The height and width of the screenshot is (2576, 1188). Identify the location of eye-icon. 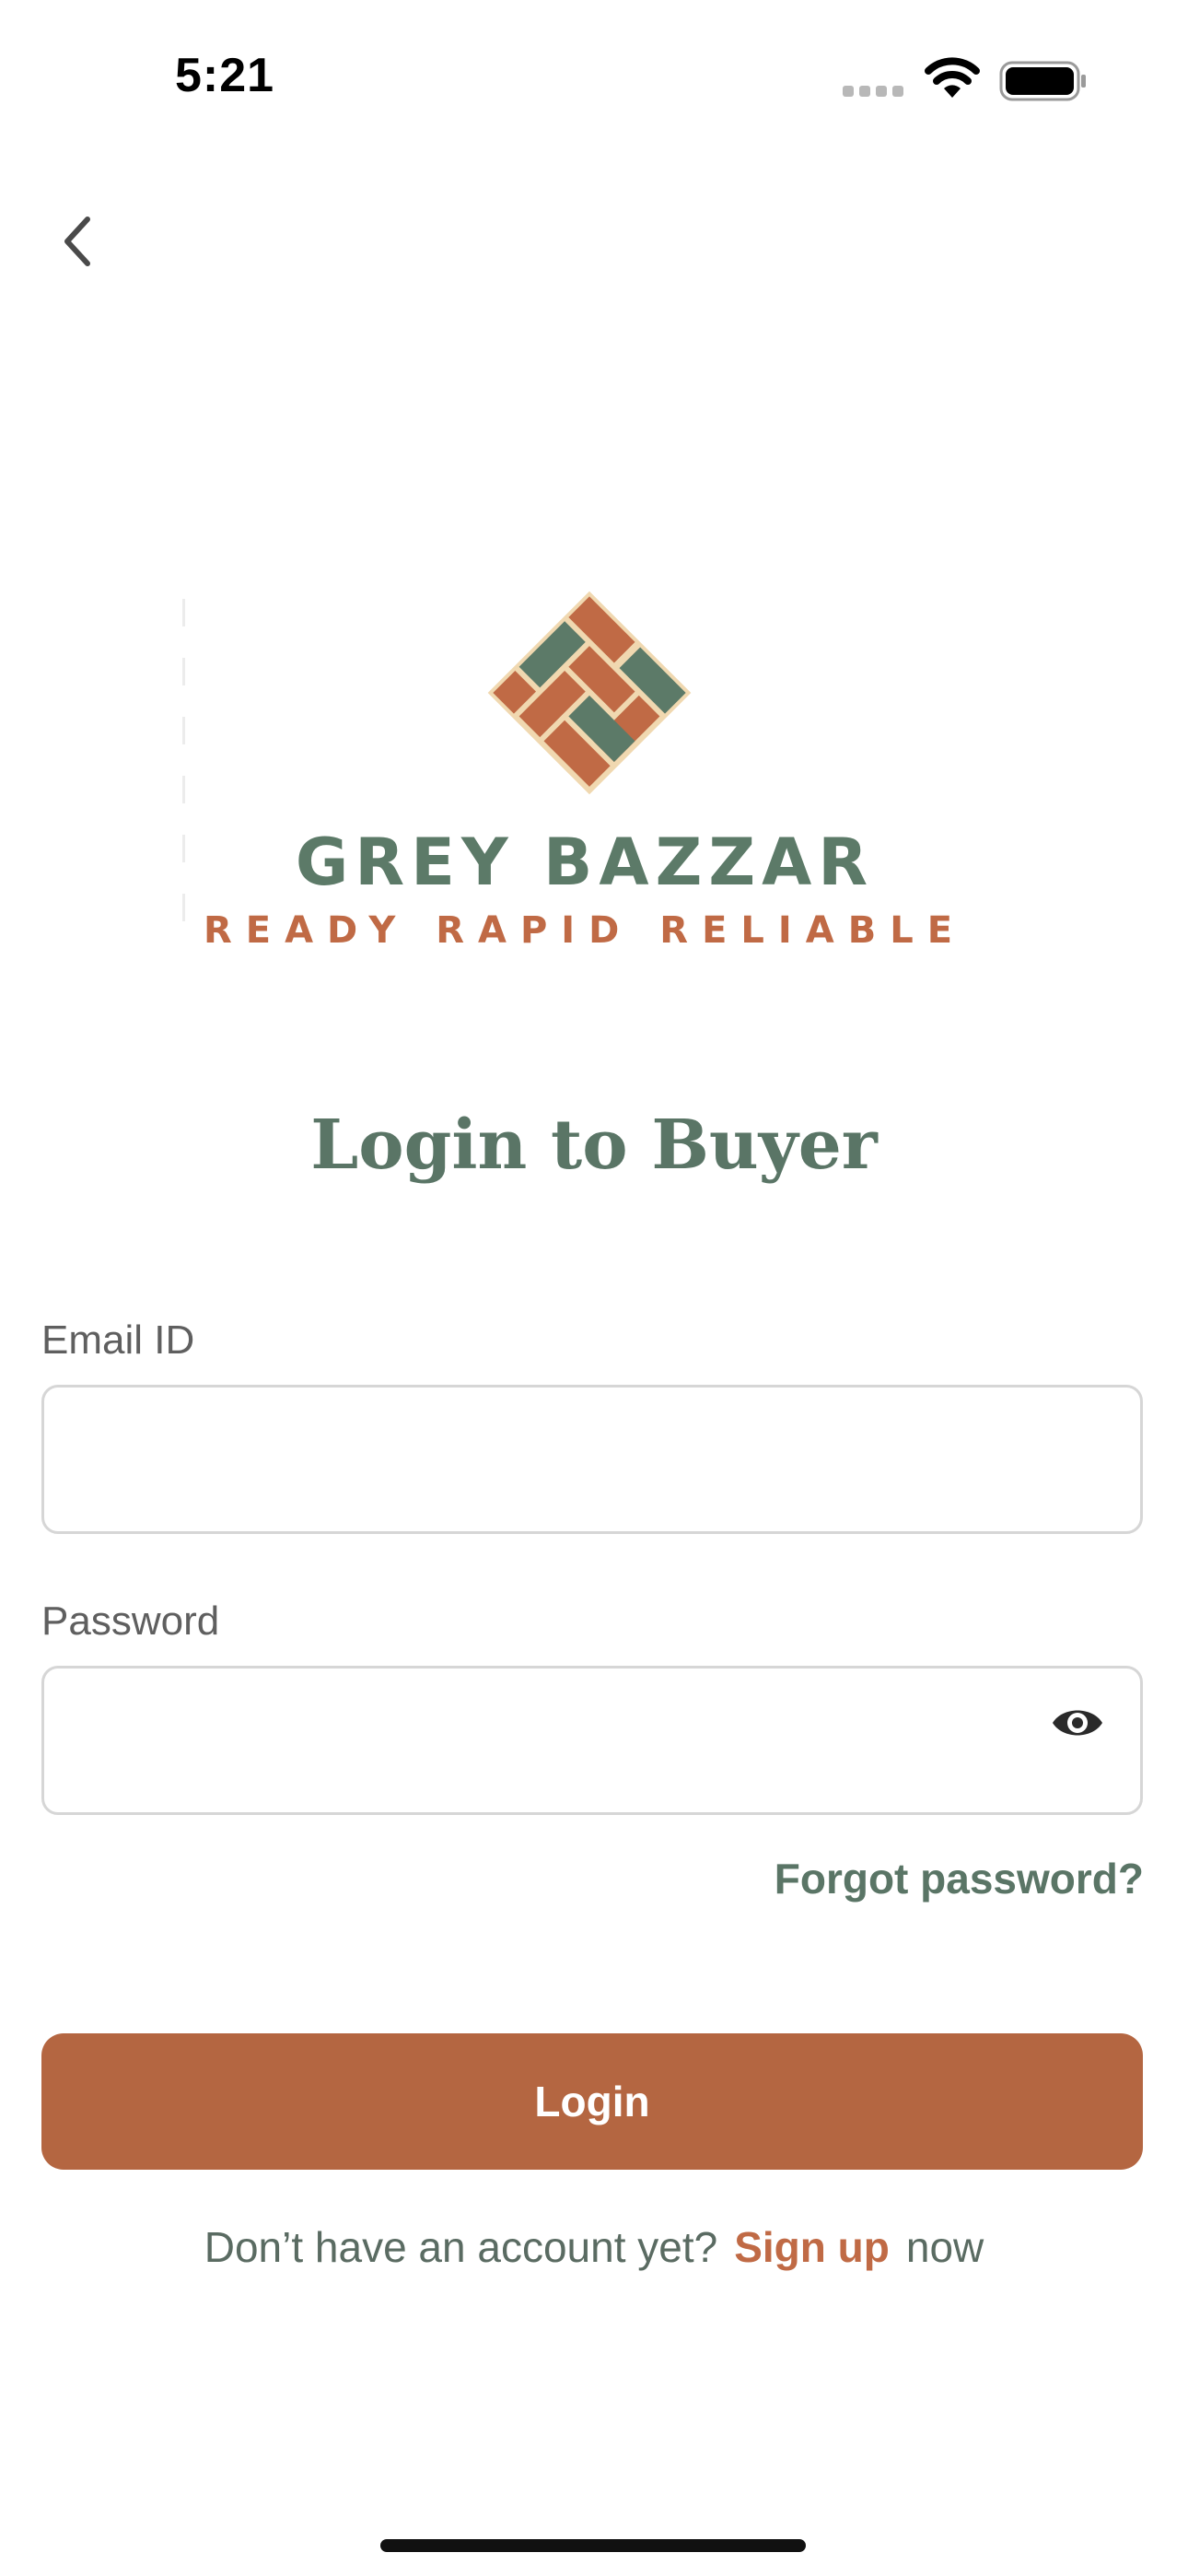
(1077, 1723).